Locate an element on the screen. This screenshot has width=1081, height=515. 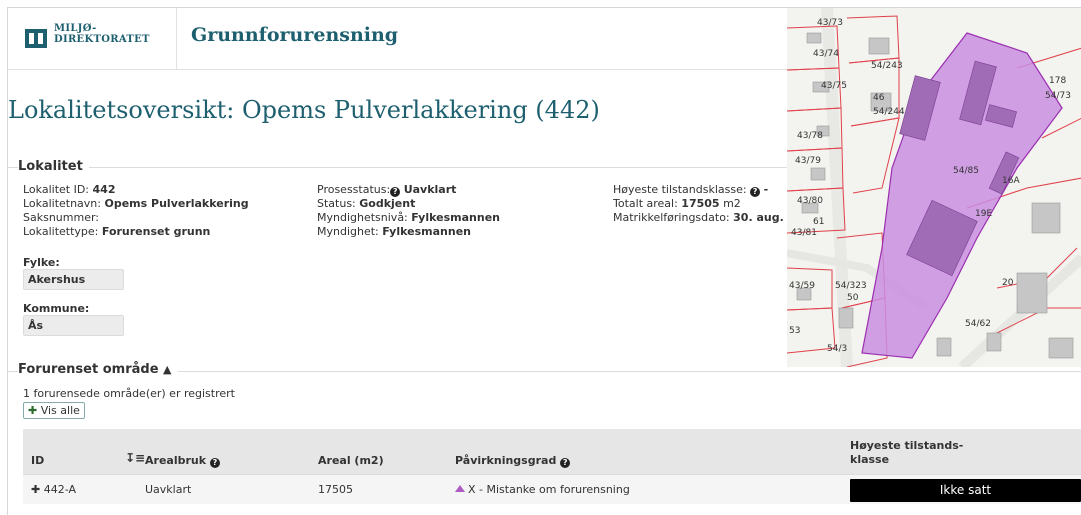
status-row: Status: Godkjent is located at coordinates (408, 204).